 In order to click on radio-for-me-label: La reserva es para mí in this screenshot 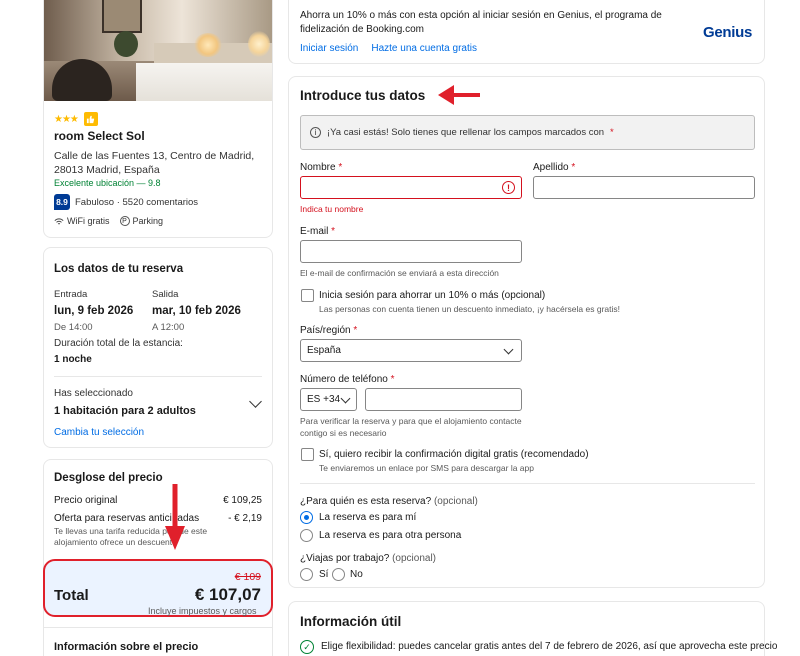, I will do `click(367, 517)`.